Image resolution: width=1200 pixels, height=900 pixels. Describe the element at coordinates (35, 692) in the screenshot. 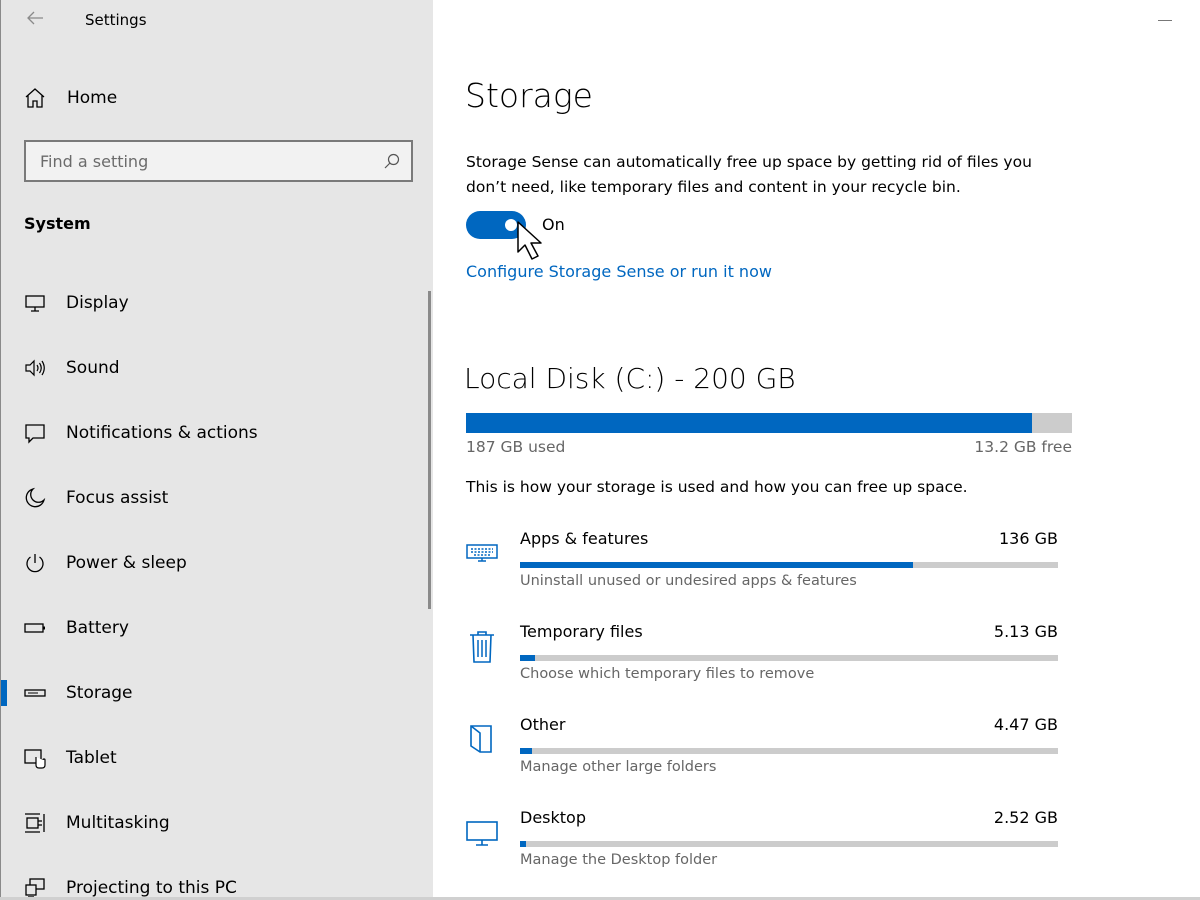

I see `storage-icon` at that location.